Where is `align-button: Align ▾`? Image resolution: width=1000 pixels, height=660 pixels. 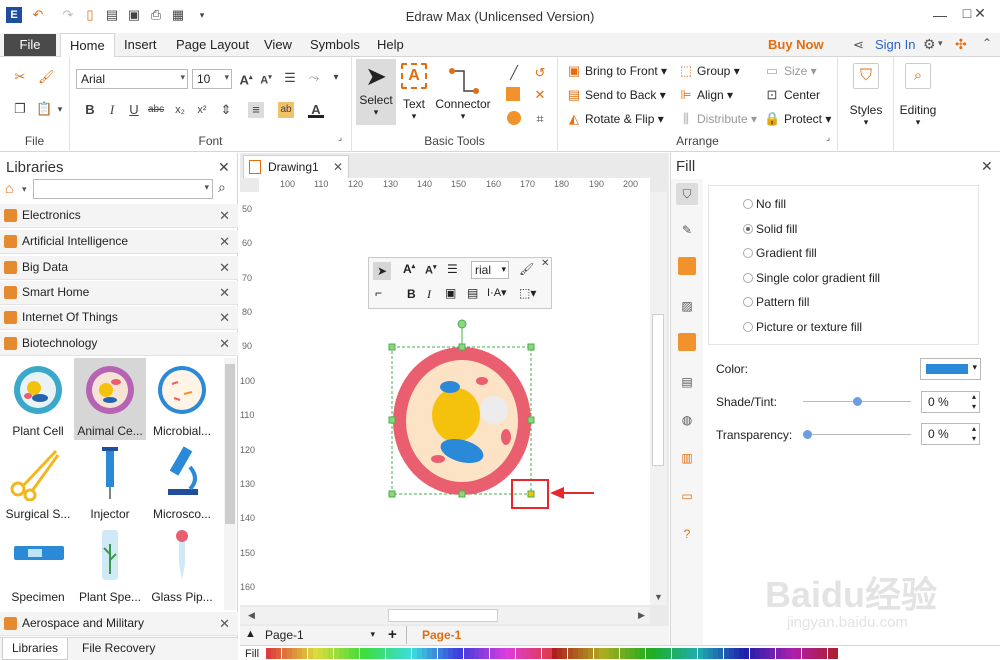 align-button: Align ▾ is located at coordinates (715, 95).